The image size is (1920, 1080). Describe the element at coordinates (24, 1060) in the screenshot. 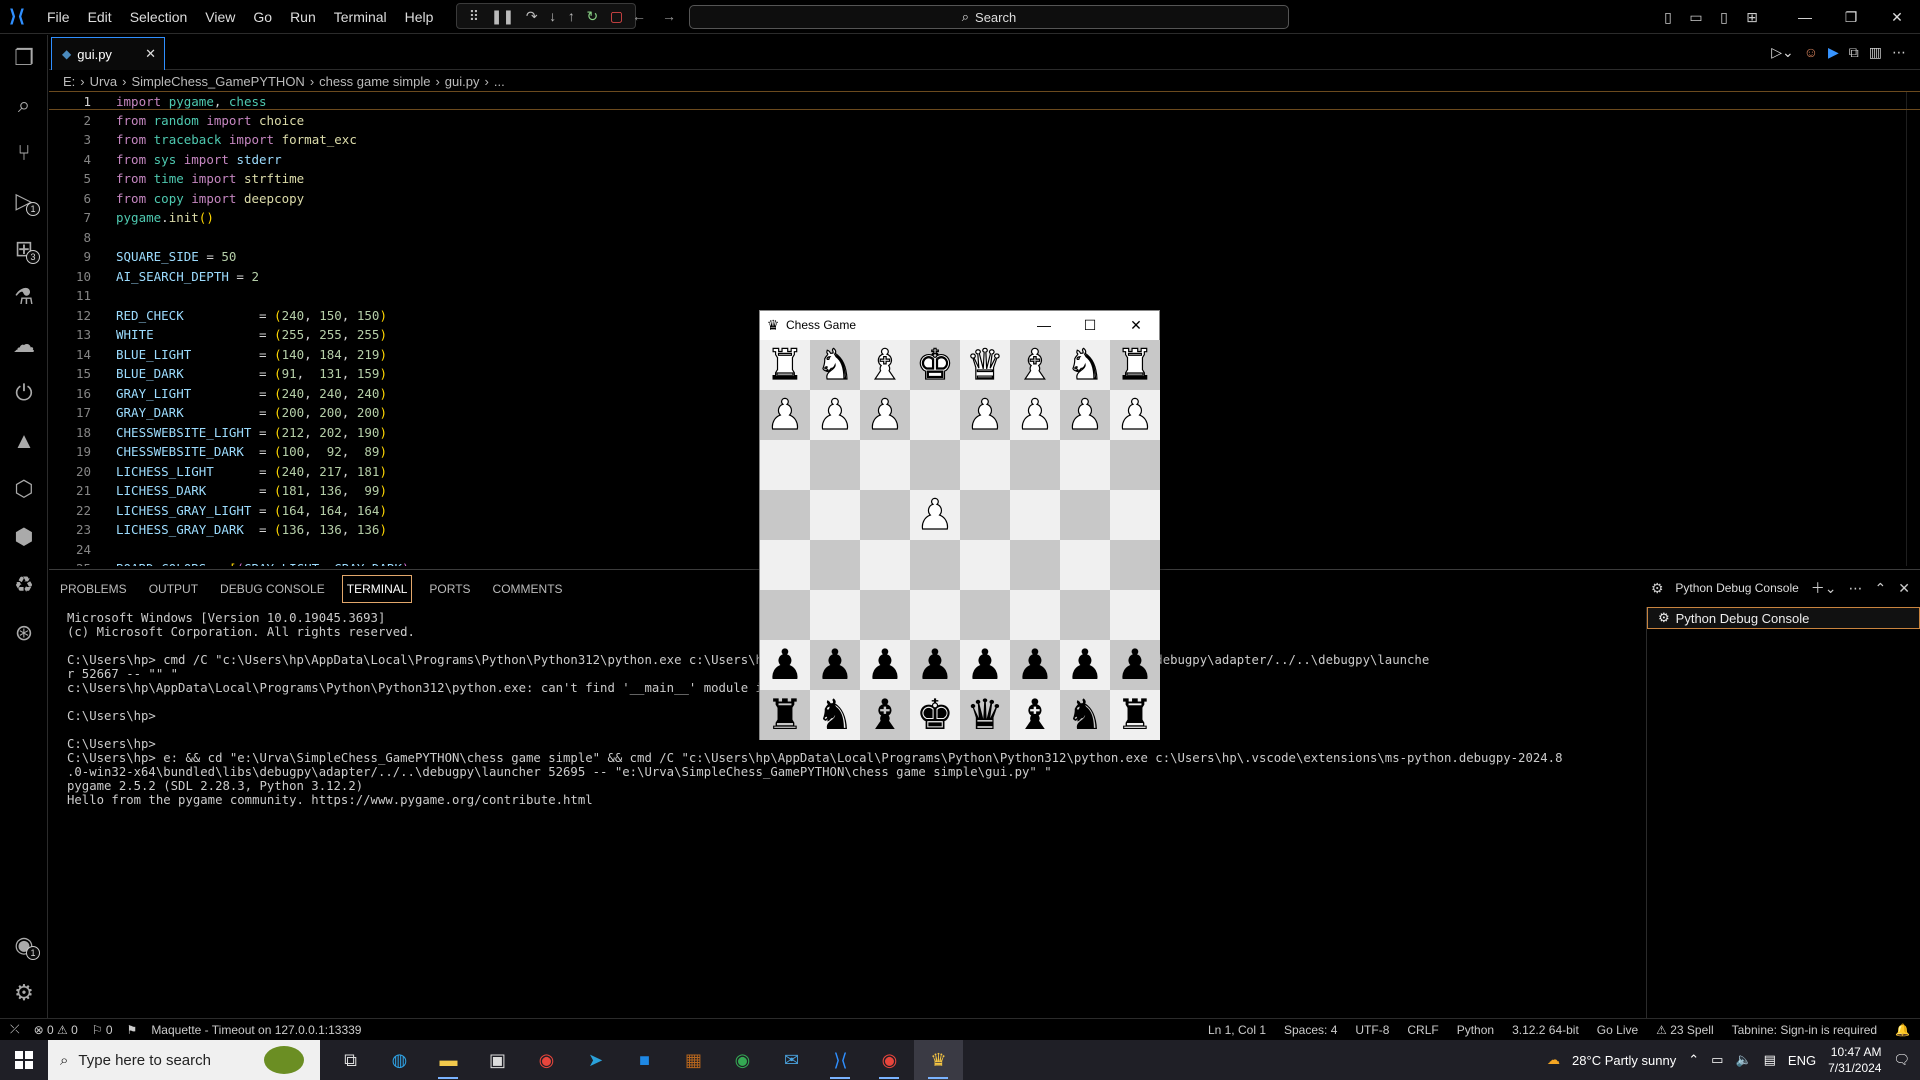

I see `windows-start-icon` at that location.